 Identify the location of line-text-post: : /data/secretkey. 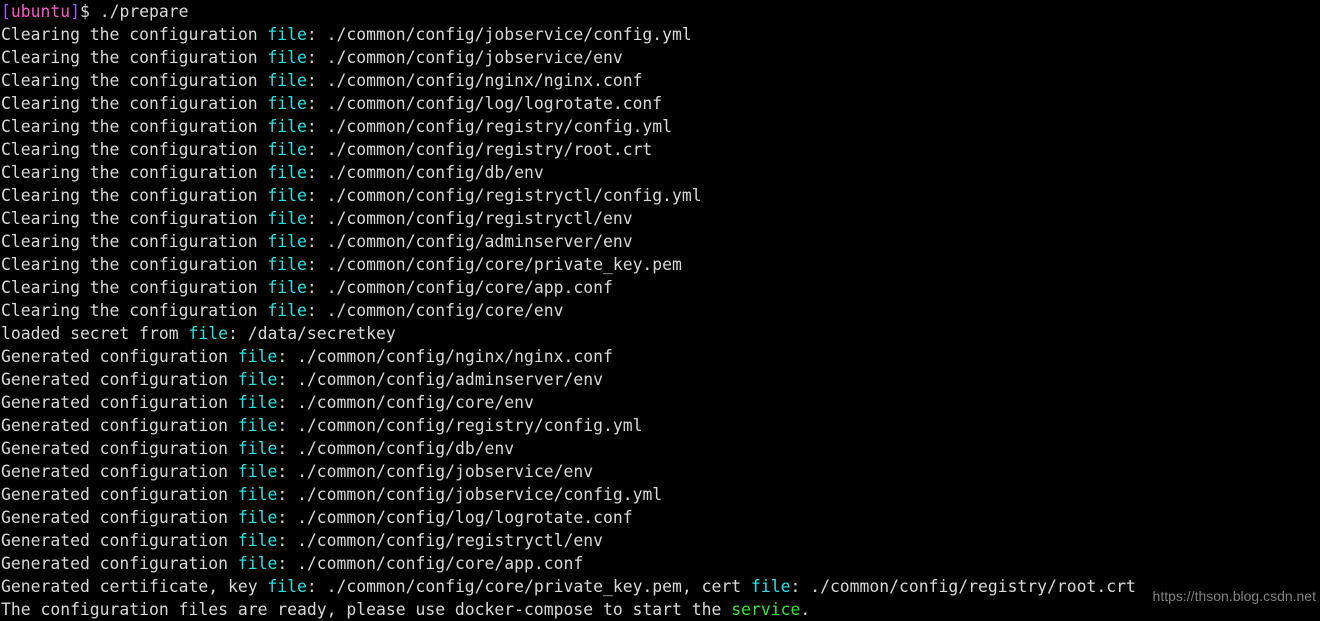
(311, 333).